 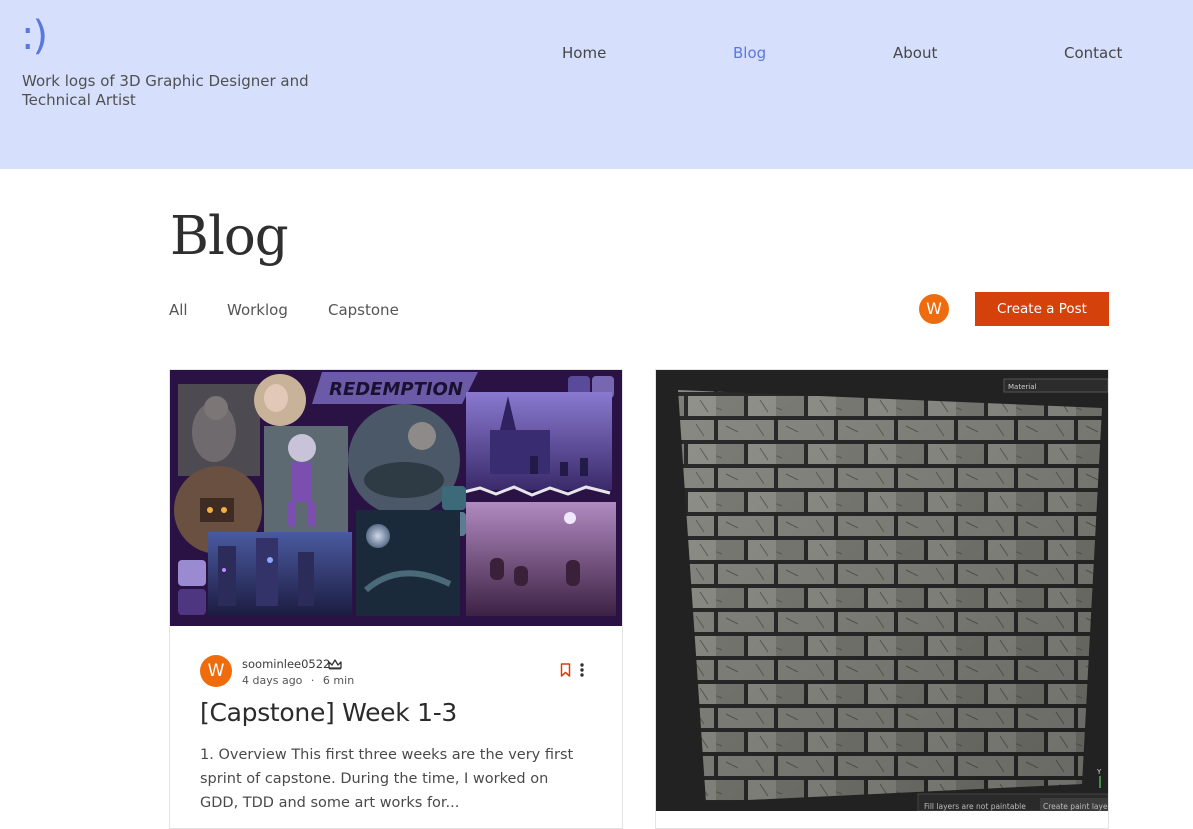 What do you see at coordinates (216, 671) in the screenshot?
I see `author-avatar: W` at bounding box center [216, 671].